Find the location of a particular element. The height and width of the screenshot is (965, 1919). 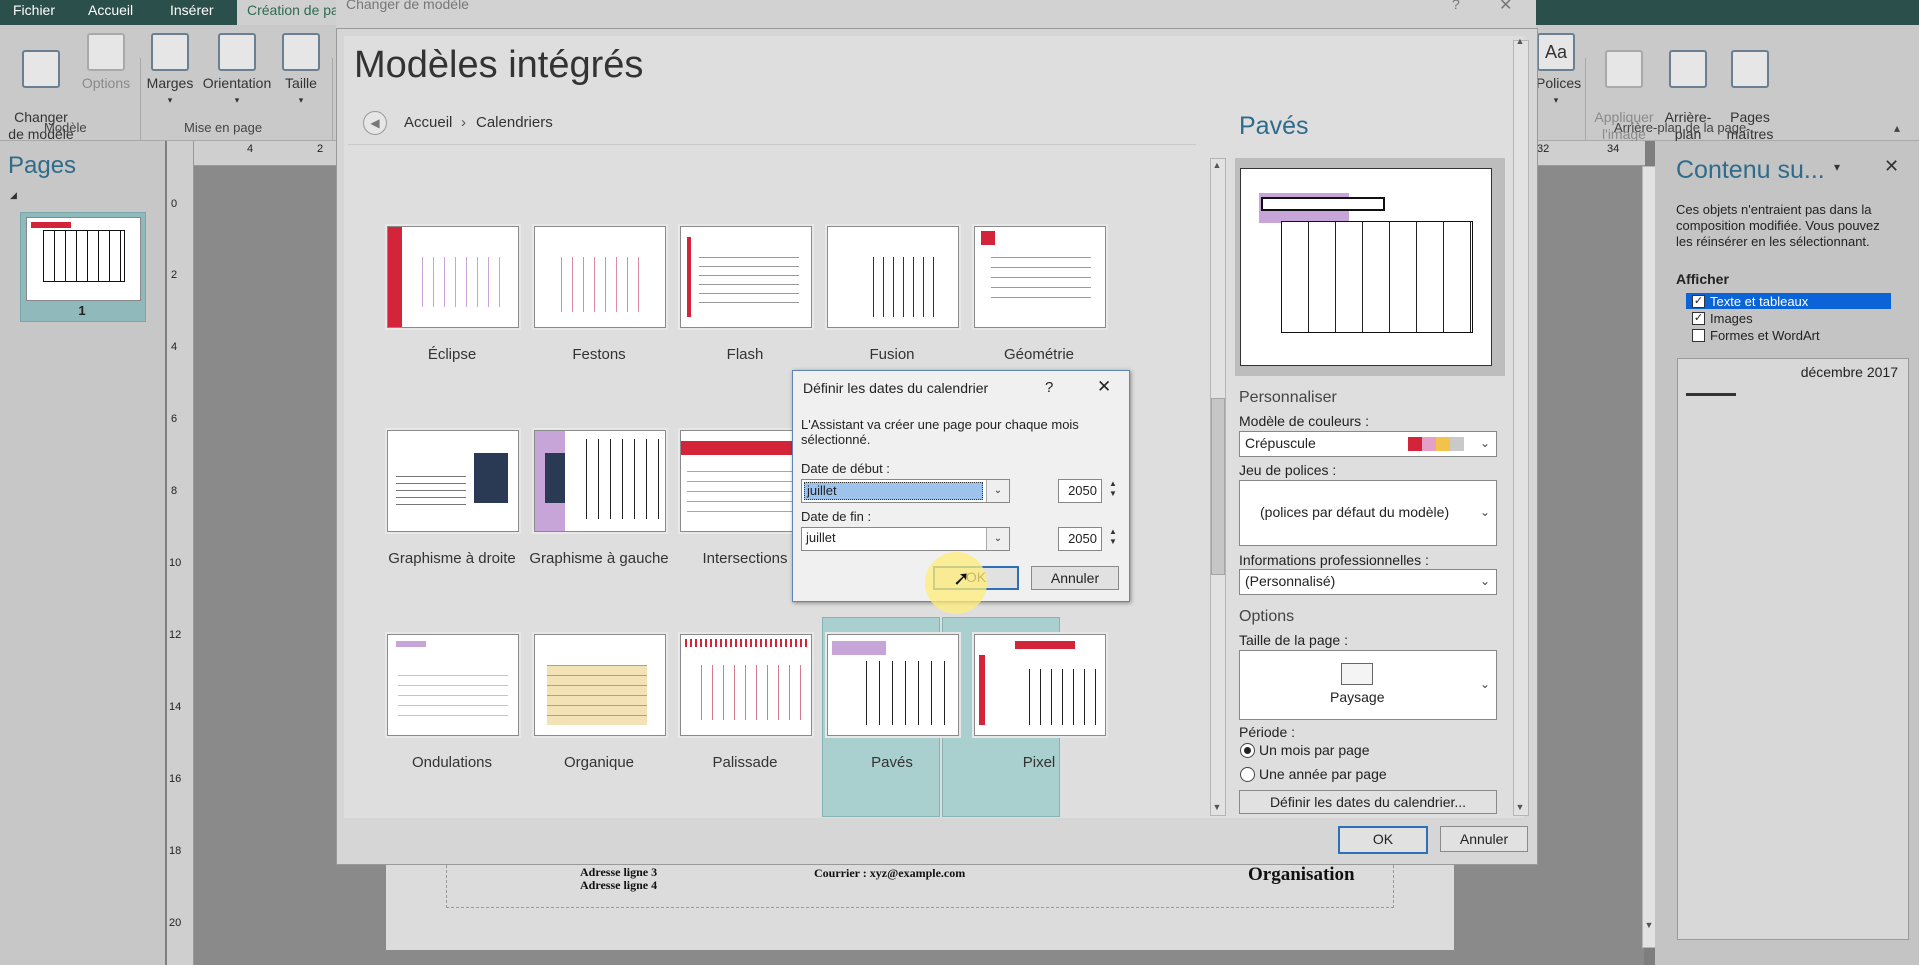

options-icon is located at coordinates (106, 52).